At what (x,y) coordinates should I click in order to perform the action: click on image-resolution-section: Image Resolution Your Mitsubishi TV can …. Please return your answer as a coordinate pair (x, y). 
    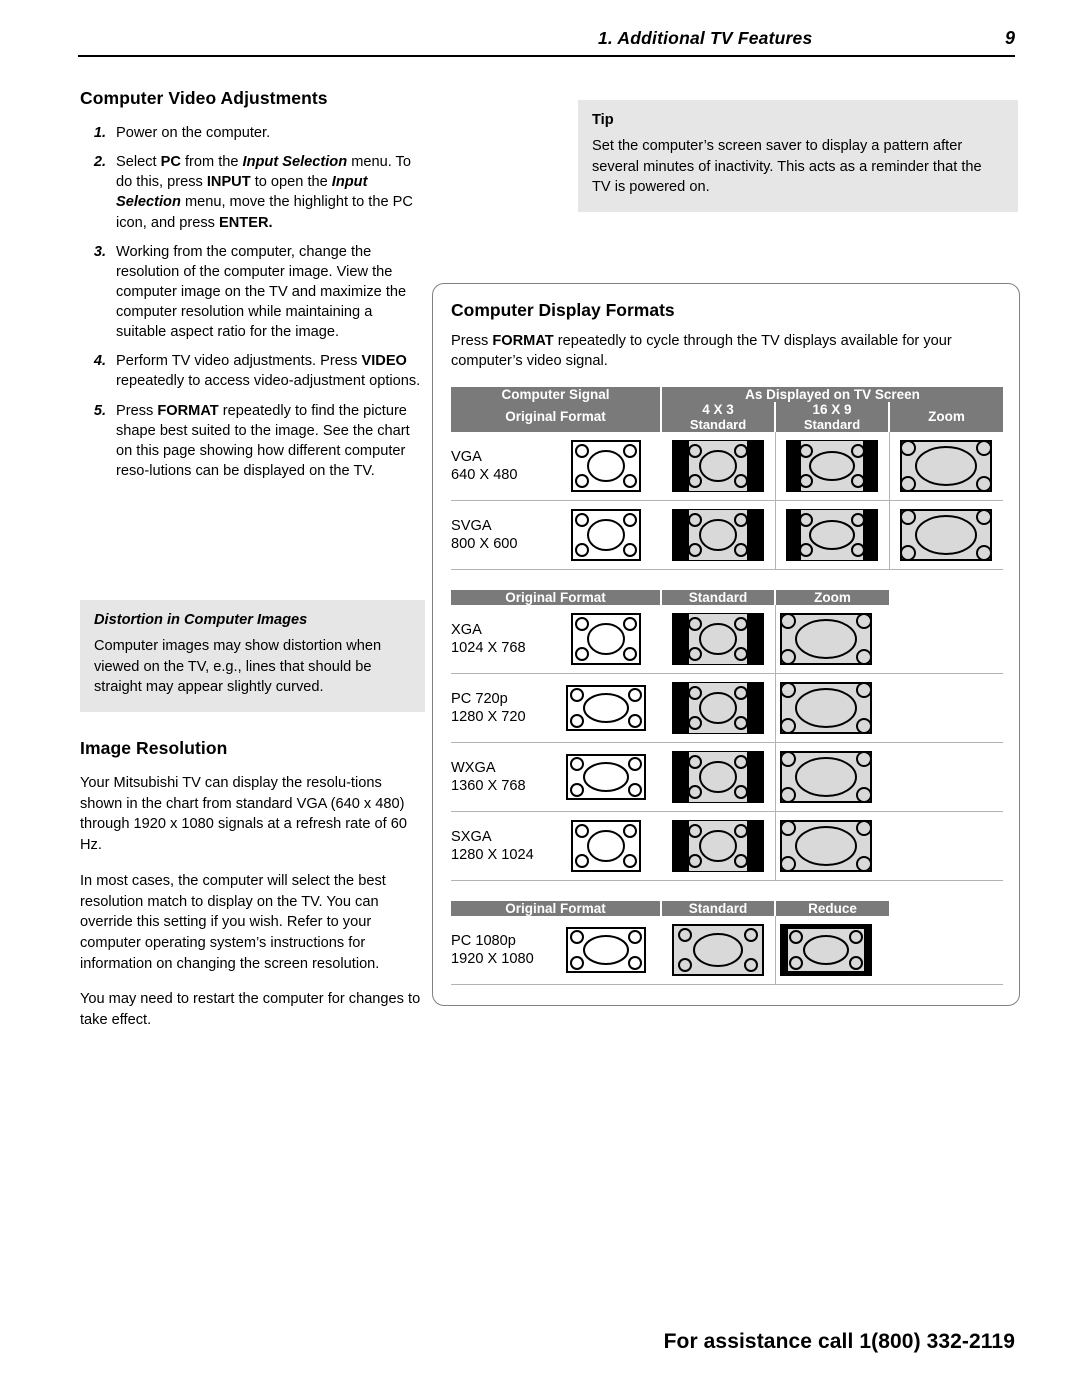
    Looking at the image, I should click on (252, 892).